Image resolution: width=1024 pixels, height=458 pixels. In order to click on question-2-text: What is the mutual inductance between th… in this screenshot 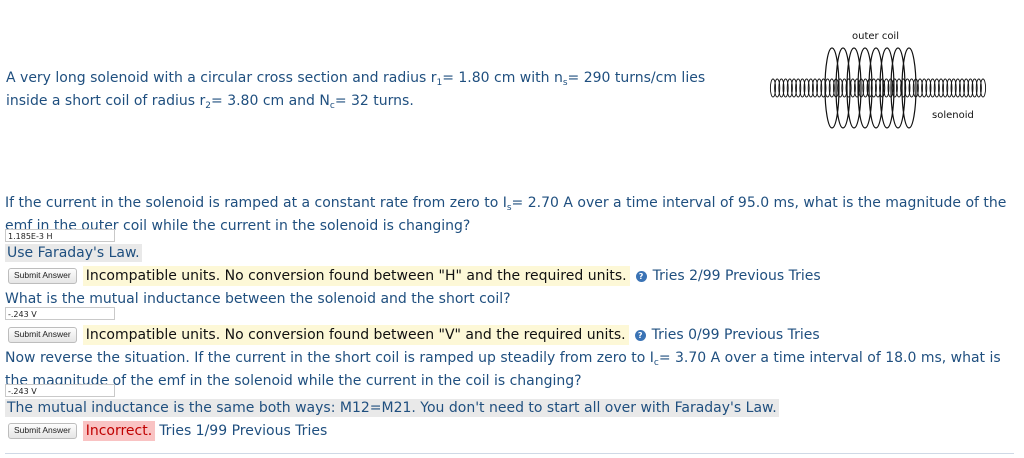, I will do `click(258, 299)`.